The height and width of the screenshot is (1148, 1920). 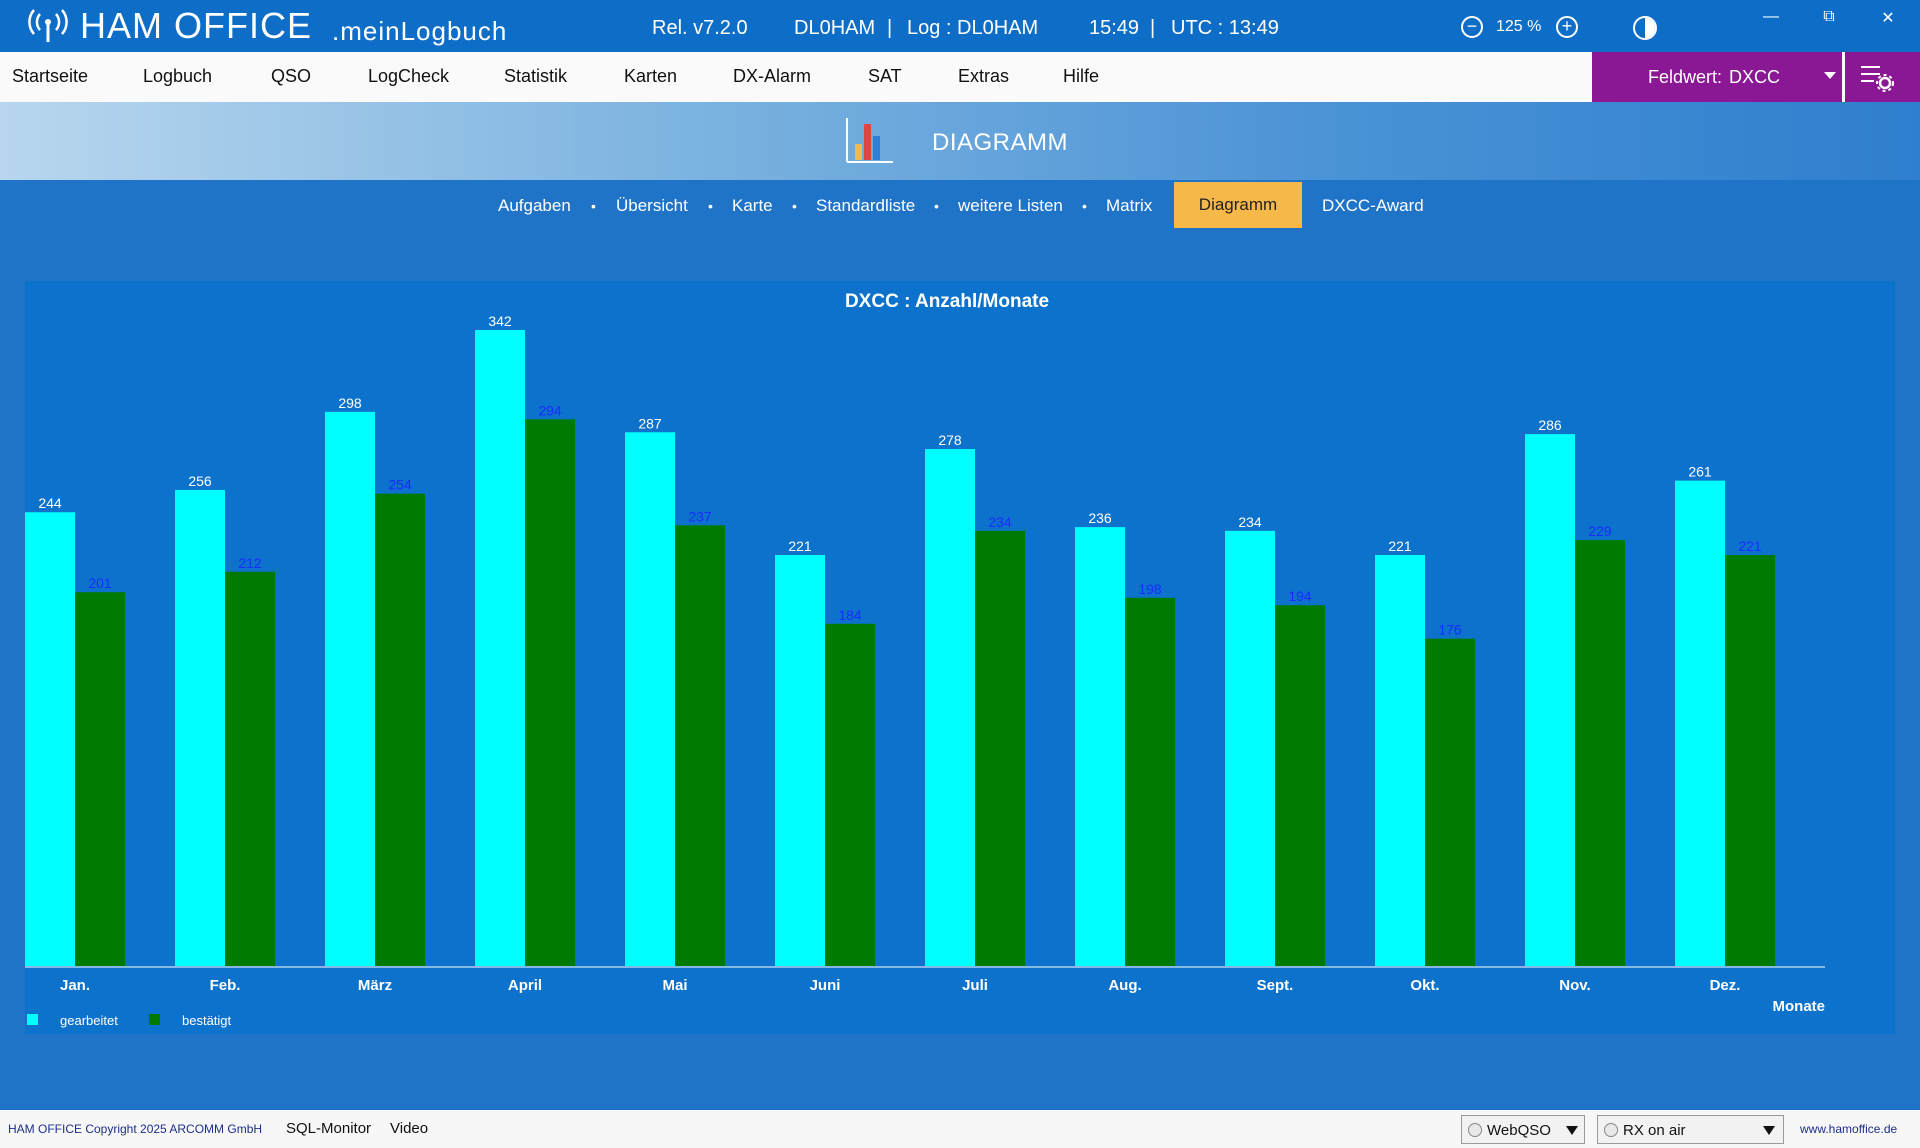 What do you see at coordinates (1225, 28) in the screenshot?
I see `utc-time: UTC : 13:49` at bounding box center [1225, 28].